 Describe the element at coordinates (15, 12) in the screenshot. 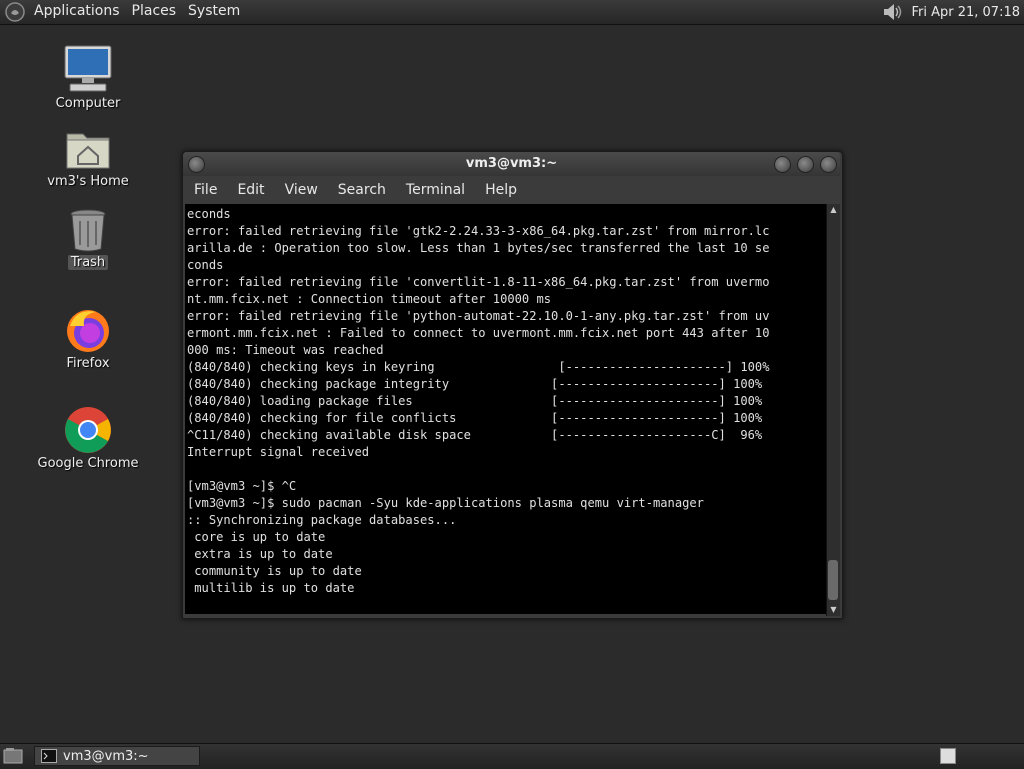

I see `gnome-menu-icon` at that location.